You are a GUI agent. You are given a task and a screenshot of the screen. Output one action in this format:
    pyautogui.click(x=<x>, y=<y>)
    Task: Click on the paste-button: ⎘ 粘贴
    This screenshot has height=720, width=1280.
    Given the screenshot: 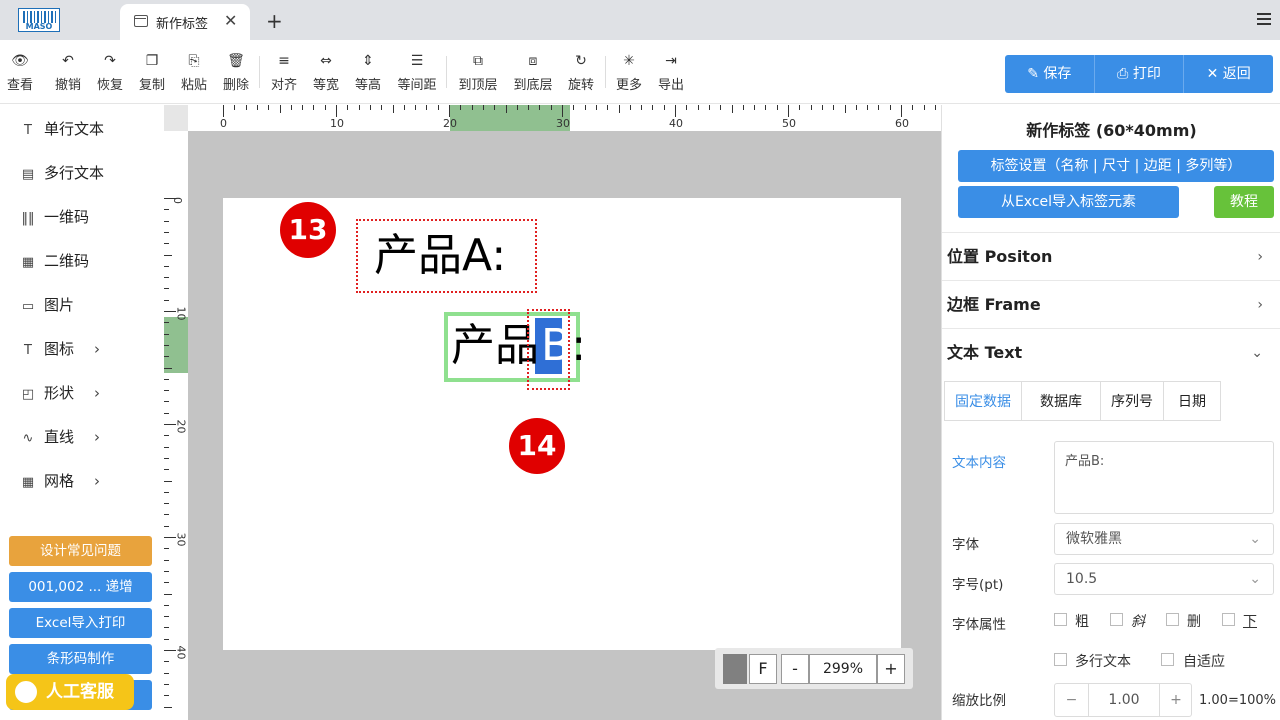 What is the action you would take?
    pyautogui.click(x=194, y=74)
    